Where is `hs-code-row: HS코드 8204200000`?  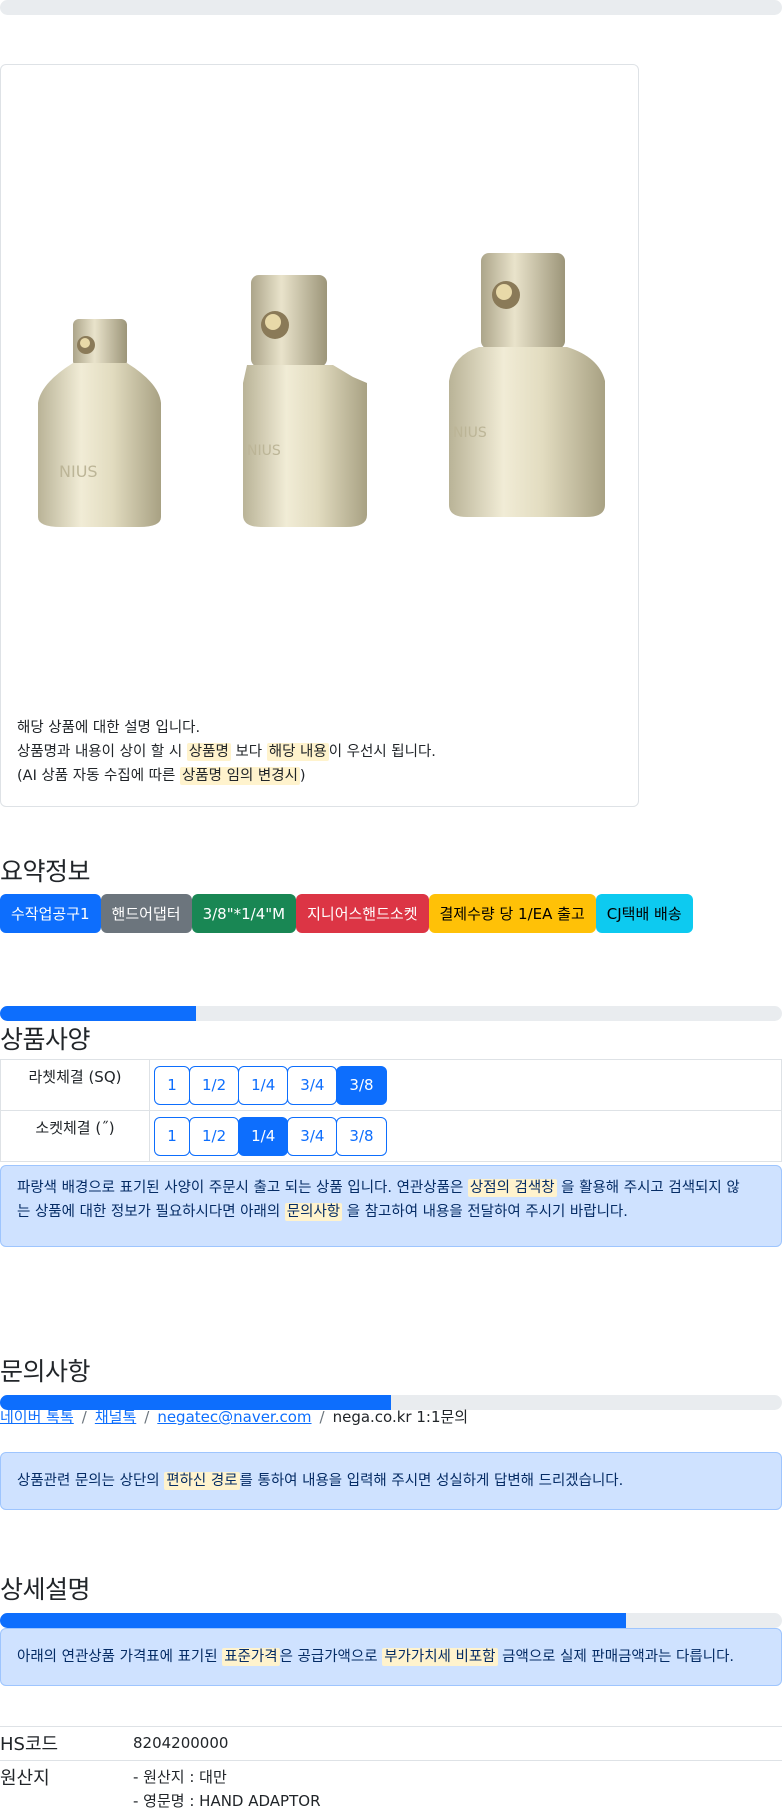 hs-code-row: HS코드 8204200000 is located at coordinates (391, 1743).